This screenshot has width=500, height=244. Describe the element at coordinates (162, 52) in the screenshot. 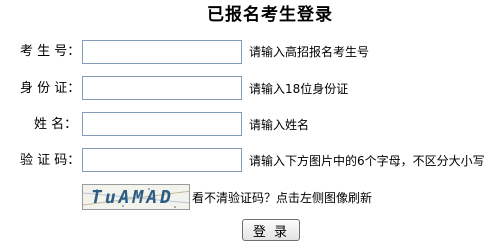

I see `exam-number-input` at that location.